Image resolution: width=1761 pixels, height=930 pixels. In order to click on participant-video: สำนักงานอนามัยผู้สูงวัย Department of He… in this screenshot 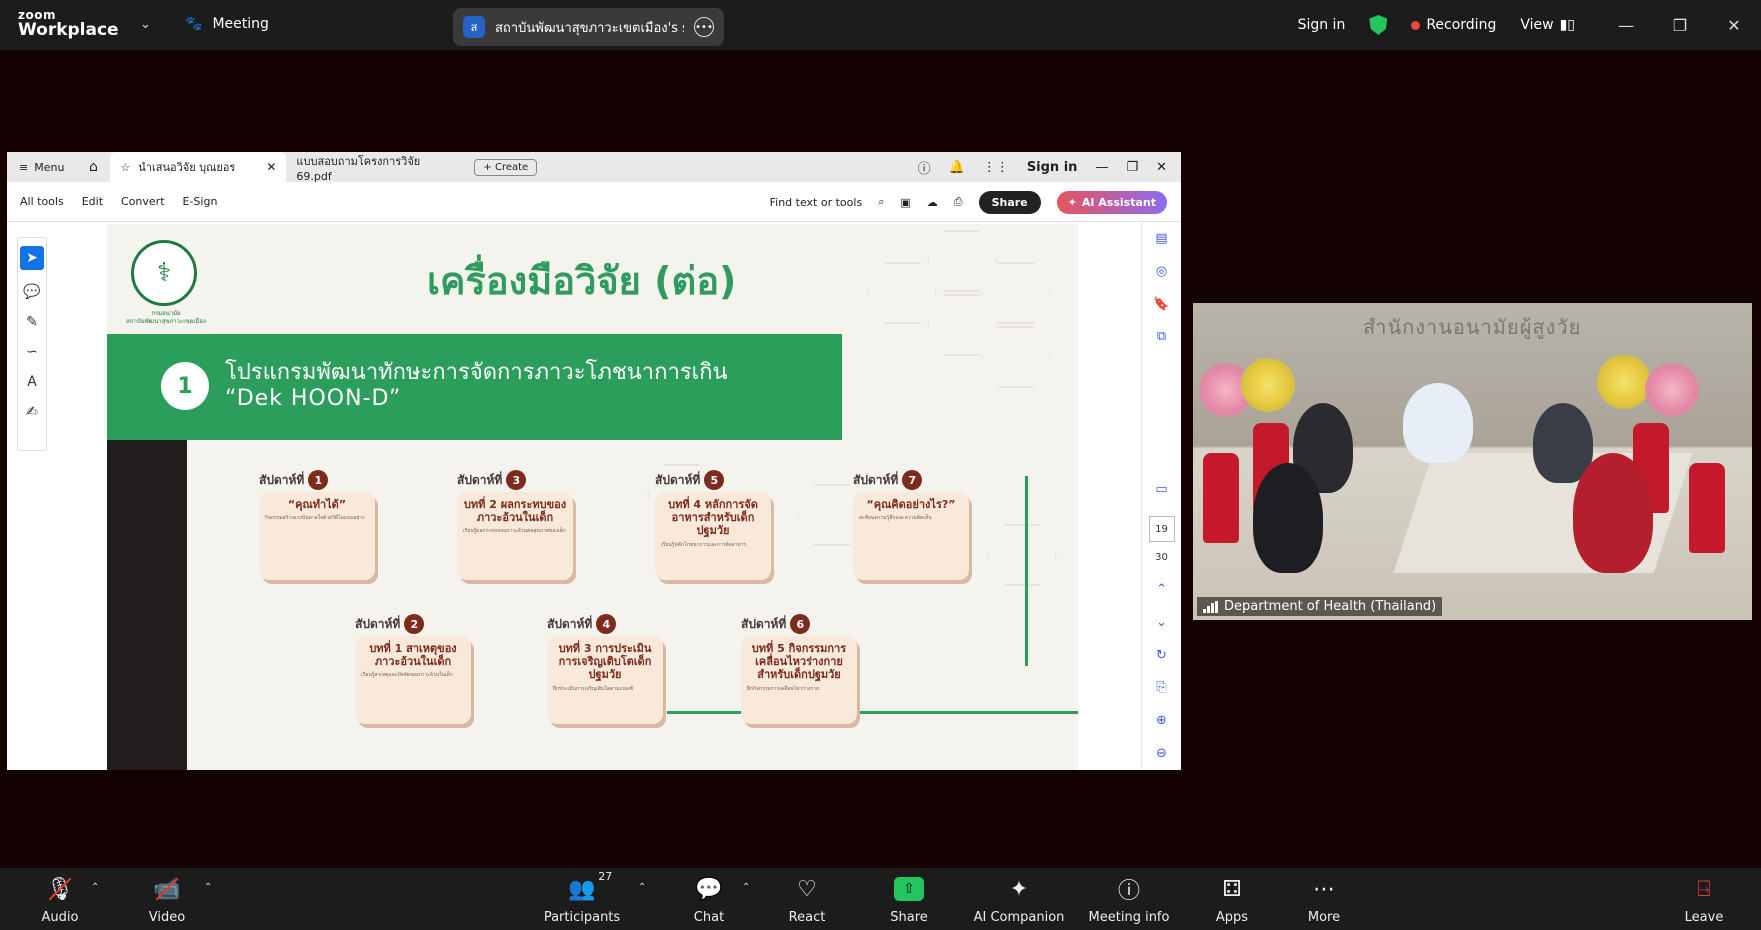, I will do `click(1472, 461)`.